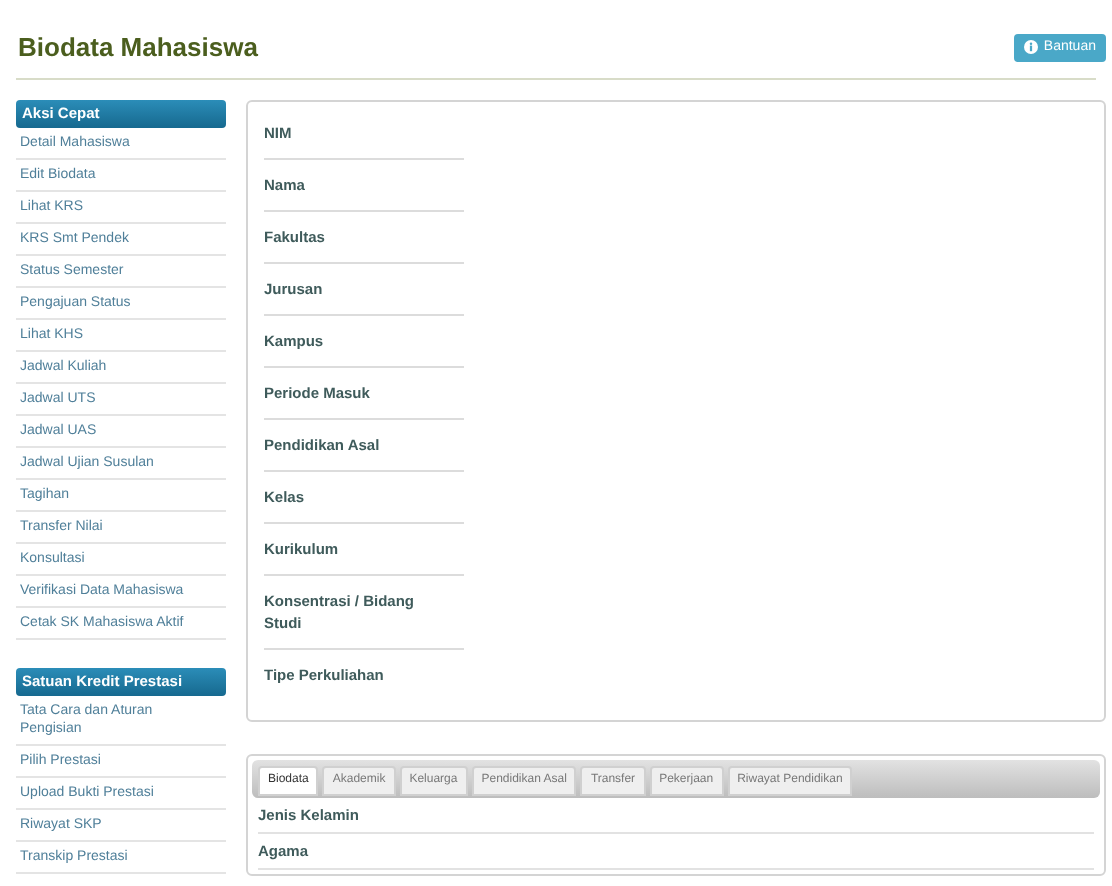 Image resolution: width=1112 pixels, height=886 pixels. What do you see at coordinates (1030, 47) in the screenshot?
I see `info-icon` at bounding box center [1030, 47].